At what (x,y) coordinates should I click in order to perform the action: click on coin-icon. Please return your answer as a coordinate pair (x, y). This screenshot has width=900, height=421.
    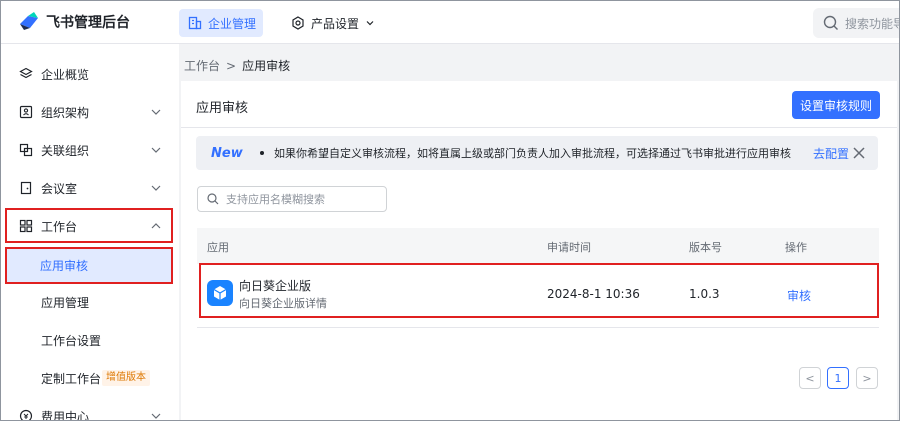
    Looking at the image, I should click on (26, 414).